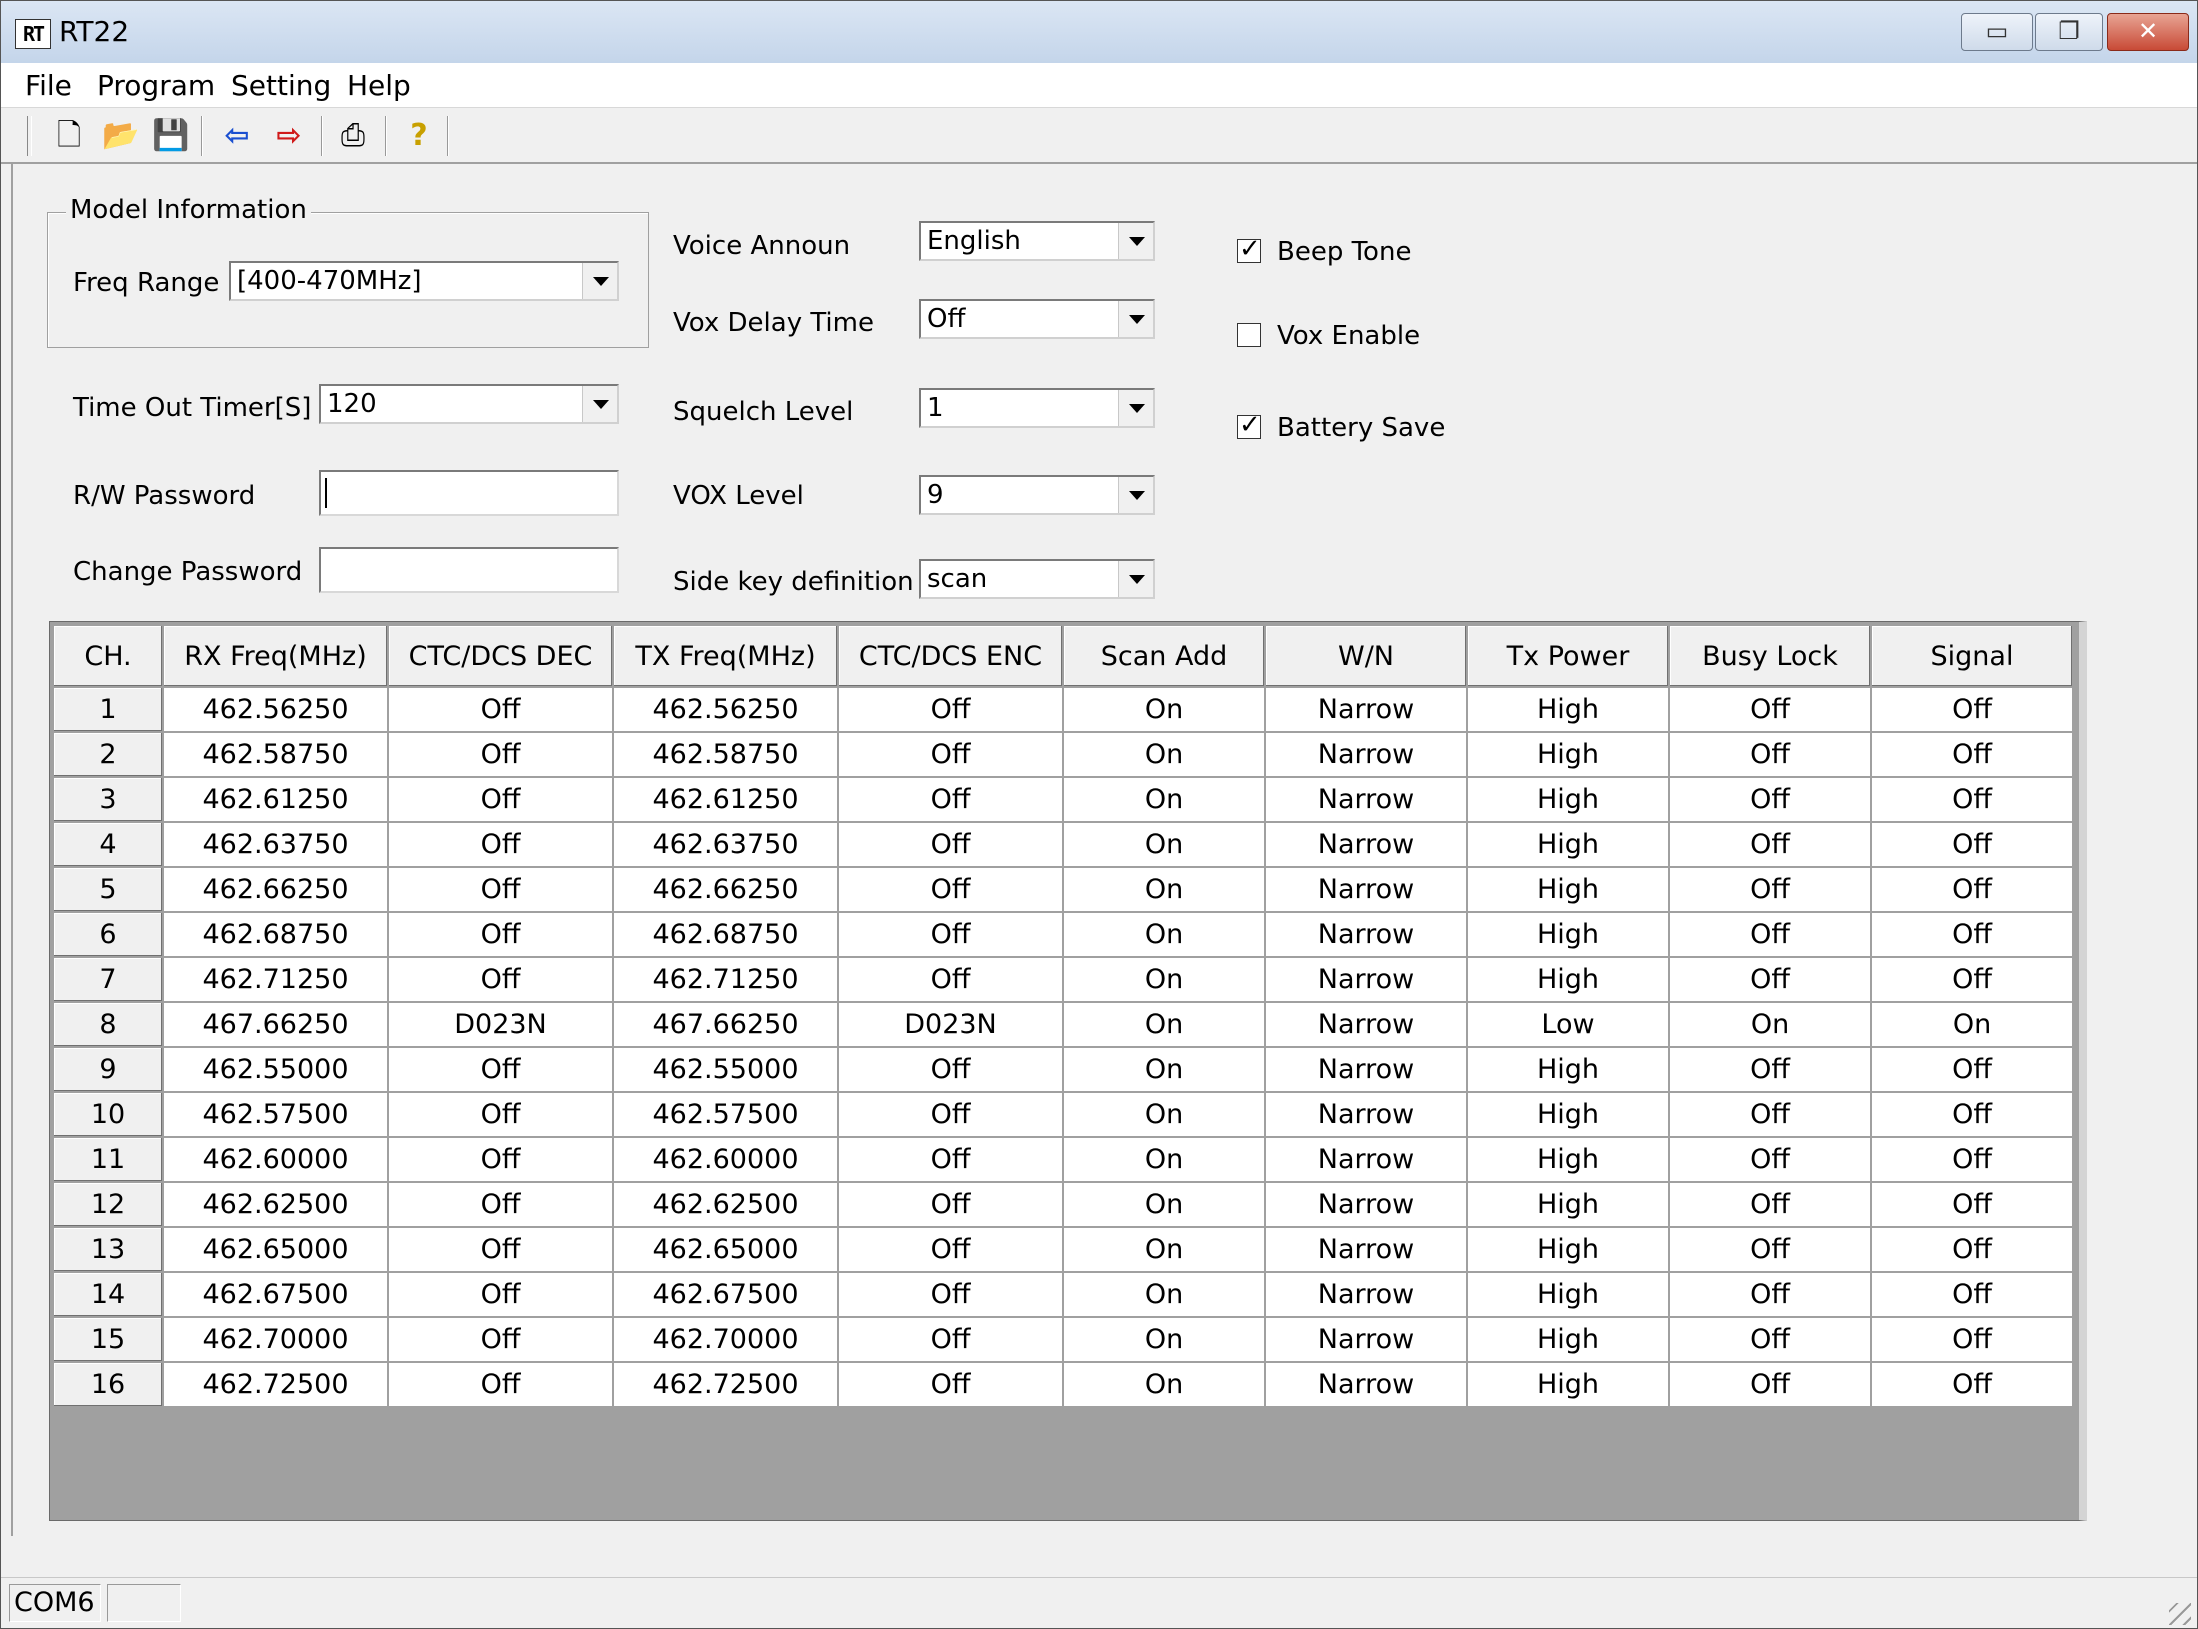 This screenshot has width=2198, height=1629. What do you see at coordinates (725, 1384) in the screenshot?
I see `table-cell: 462.72500` at bounding box center [725, 1384].